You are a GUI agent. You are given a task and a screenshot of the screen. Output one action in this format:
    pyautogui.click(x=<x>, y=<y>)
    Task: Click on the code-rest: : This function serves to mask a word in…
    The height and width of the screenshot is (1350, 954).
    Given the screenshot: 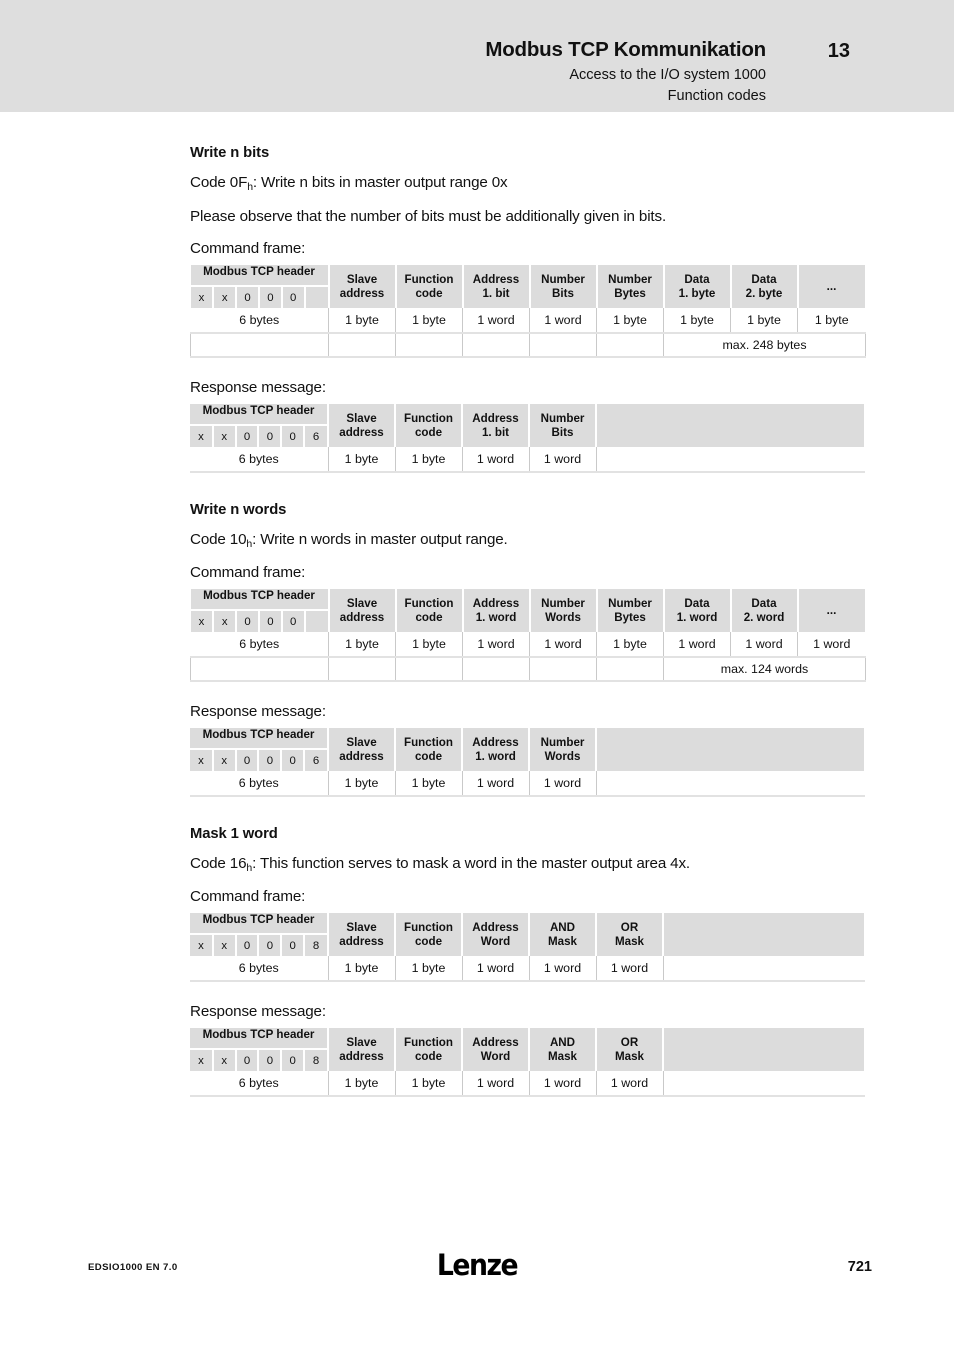 What is the action you would take?
    pyautogui.click(x=471, y=863)
    